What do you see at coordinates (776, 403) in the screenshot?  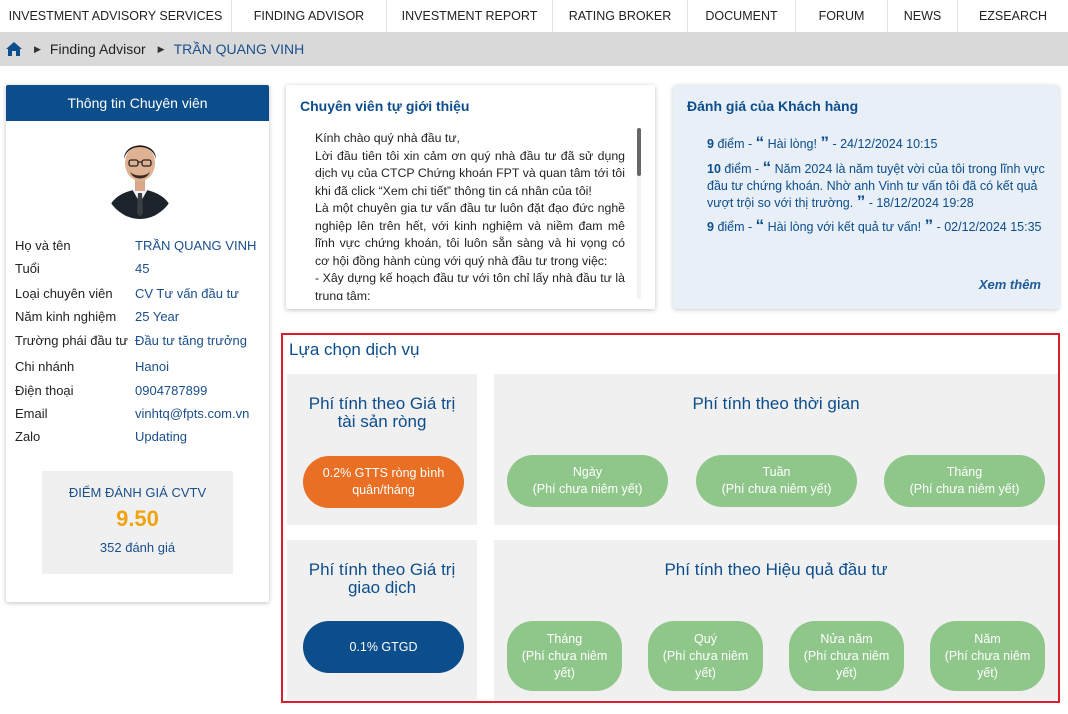 I see `panel-title: Phí tính theo thời gian` at bounding box center [776, 403].